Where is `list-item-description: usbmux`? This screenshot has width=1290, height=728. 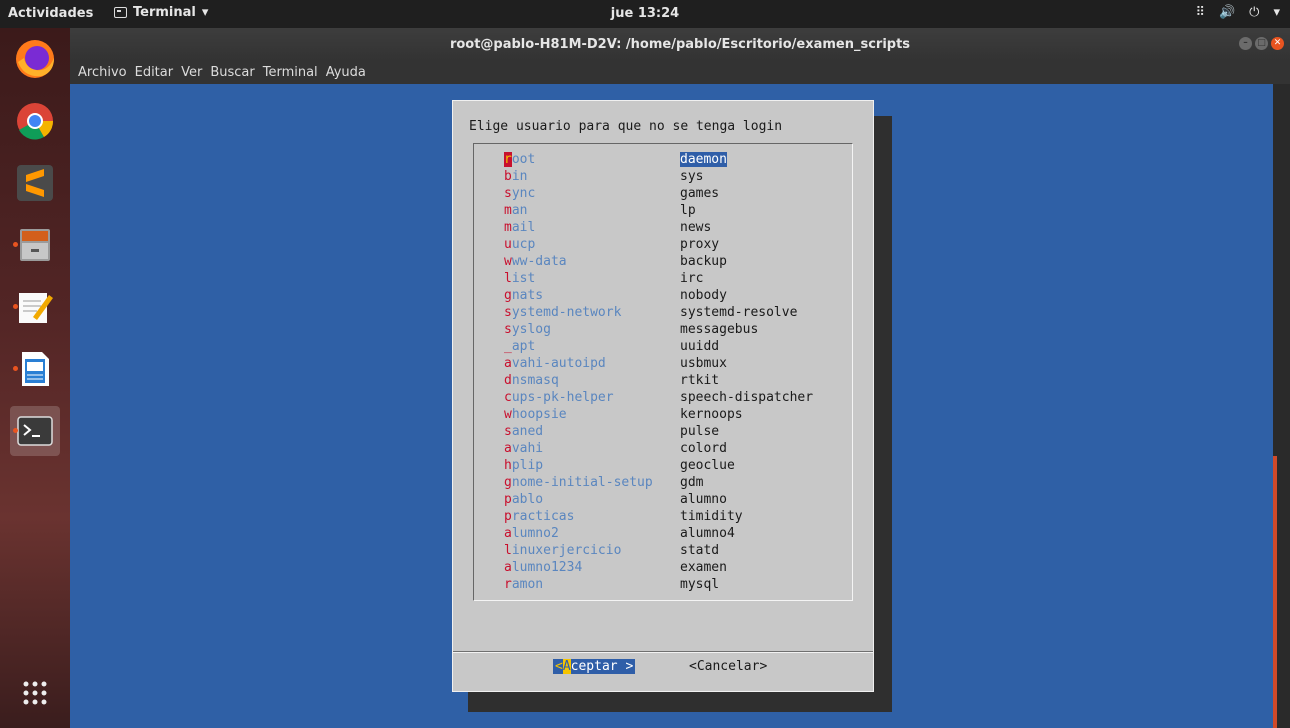 list-item-description: usbmux is located at coordinates (703, 363).